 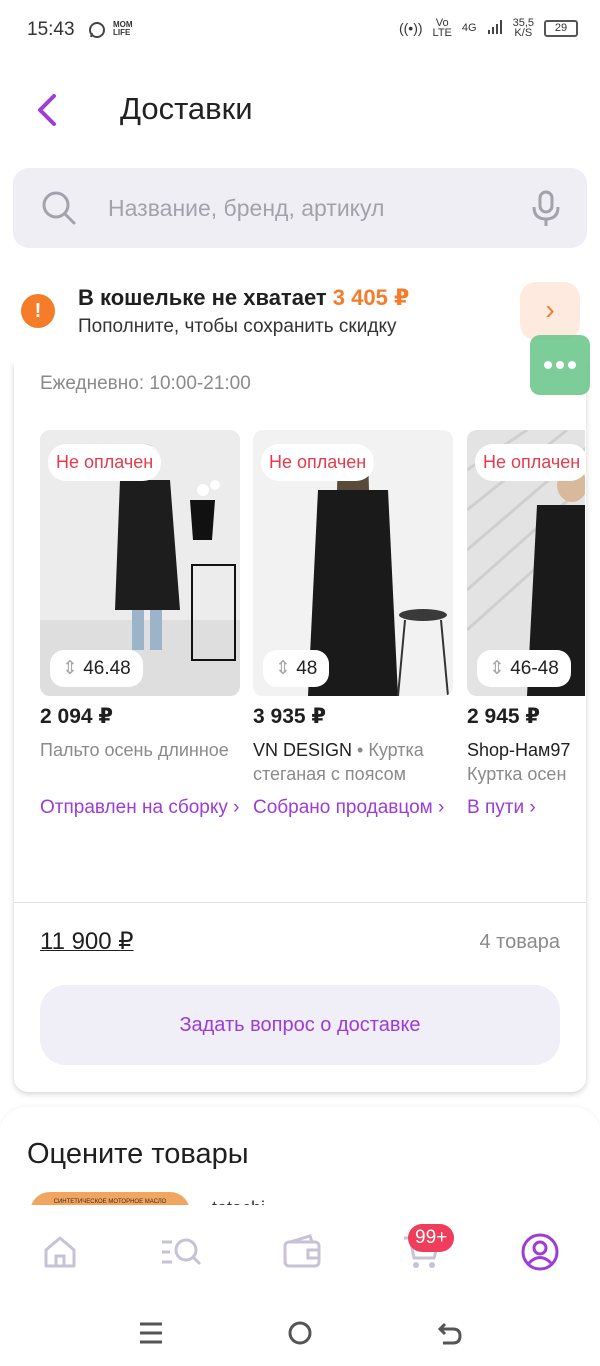 I want to click on item-status-link: В пути ›, so click(x=526, y=807).